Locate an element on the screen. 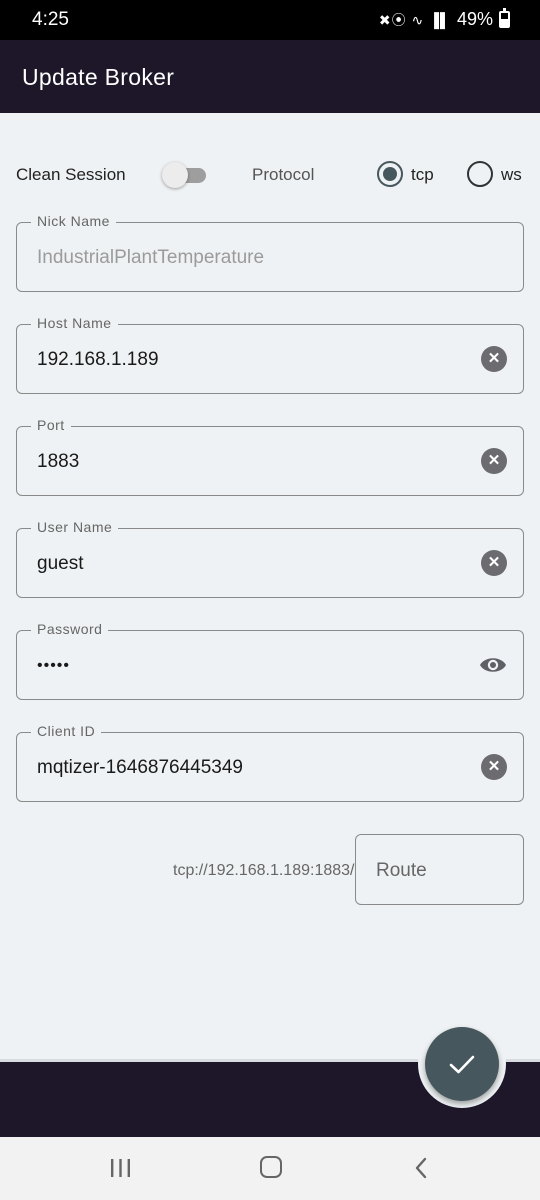 Image resolution: width=540 pixels, height=1200 pixels. client-id-label: Client ID is located at coordinates (66, 731).